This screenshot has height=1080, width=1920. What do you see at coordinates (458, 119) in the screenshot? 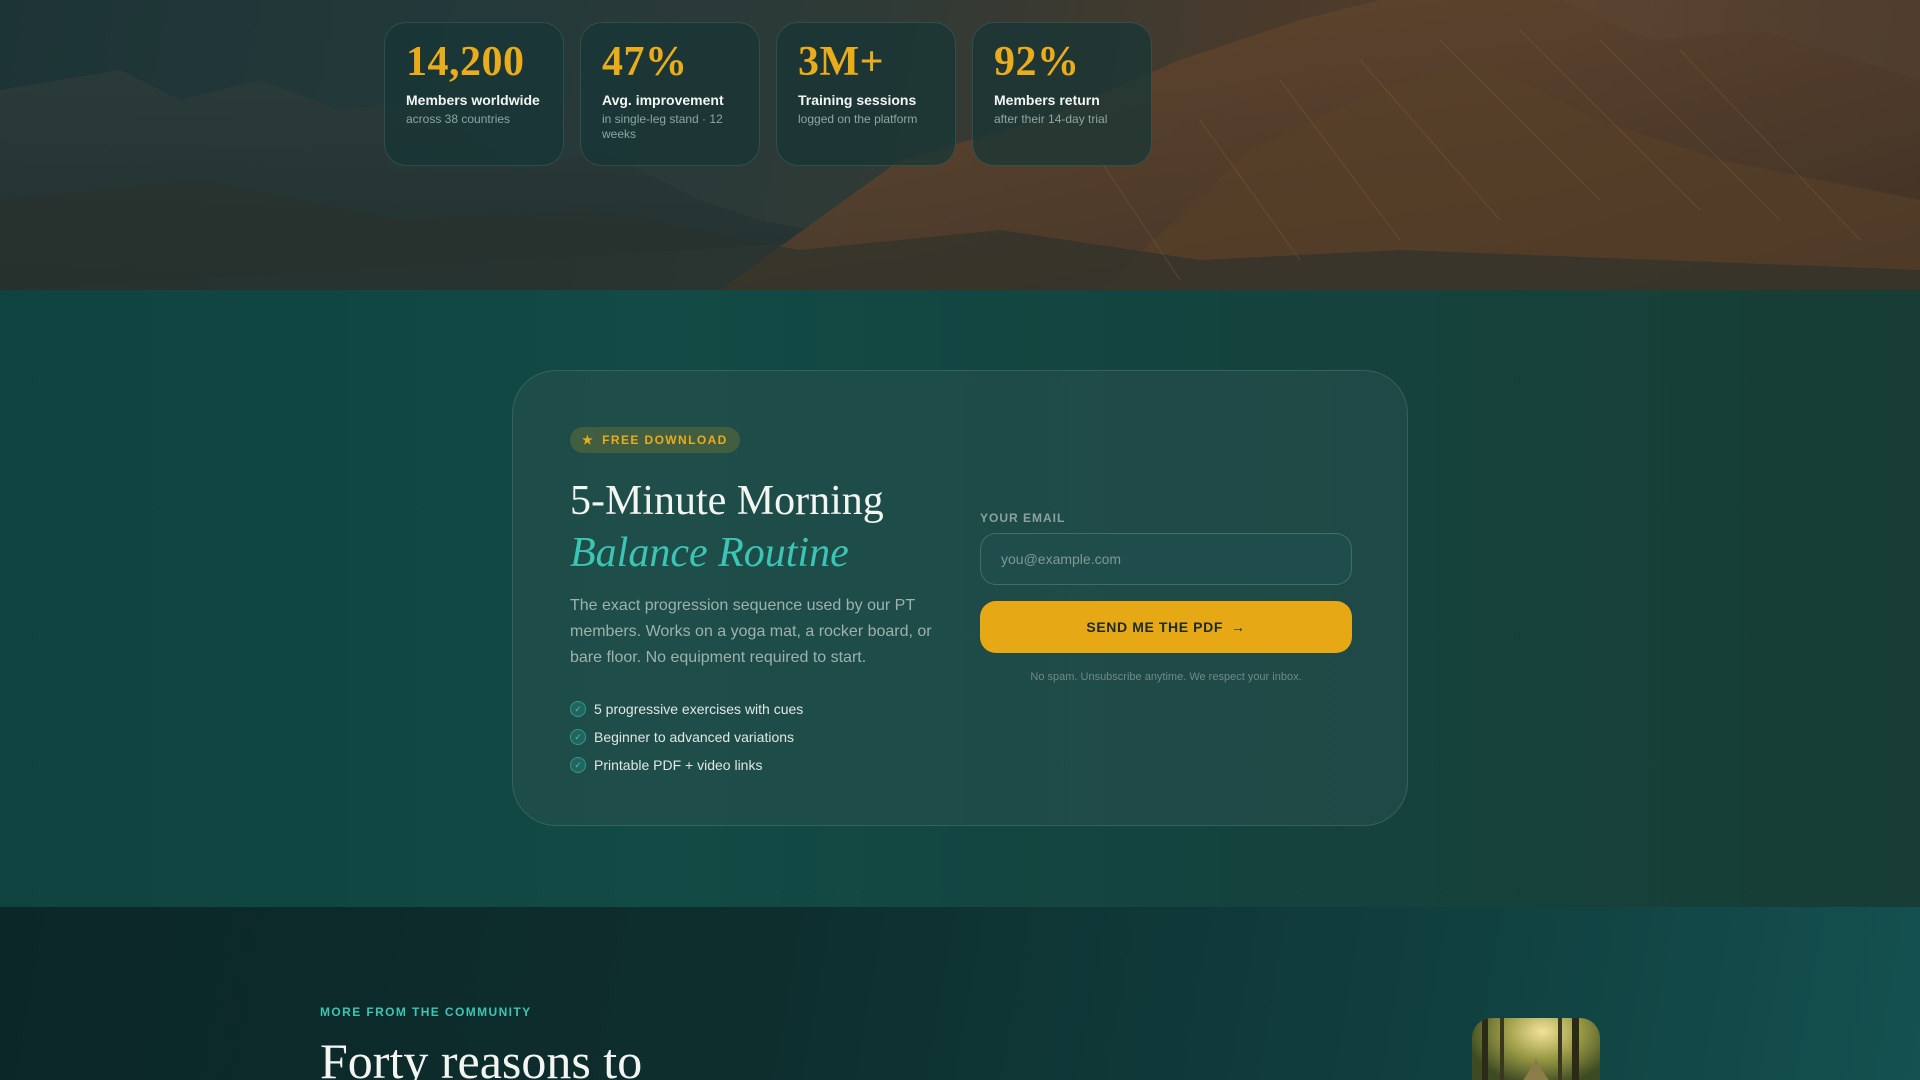
I see `stat-subtext: across 38 countries` at bounding box center [458, 119].